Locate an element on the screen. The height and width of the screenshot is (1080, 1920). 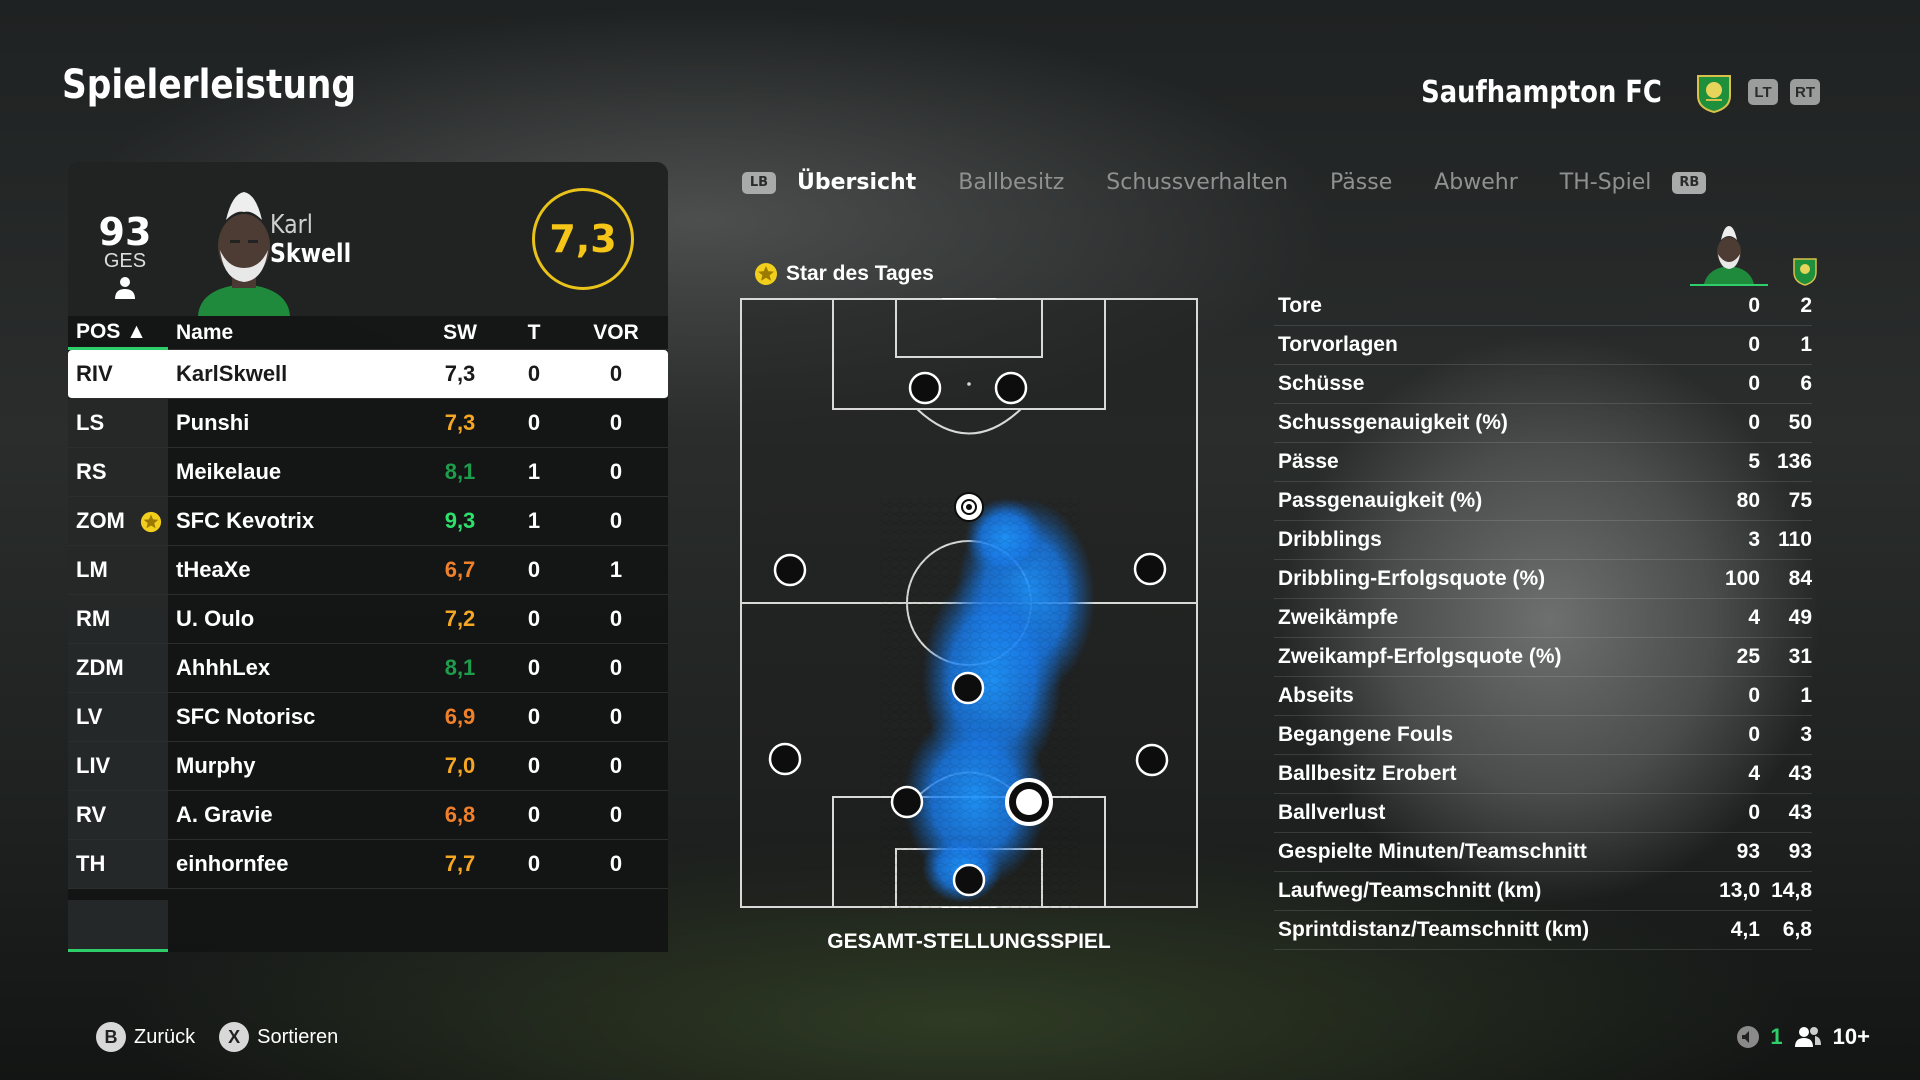
table-row: RM U. Oulo 7,2 0 0 is located at coordinates (368, 619).